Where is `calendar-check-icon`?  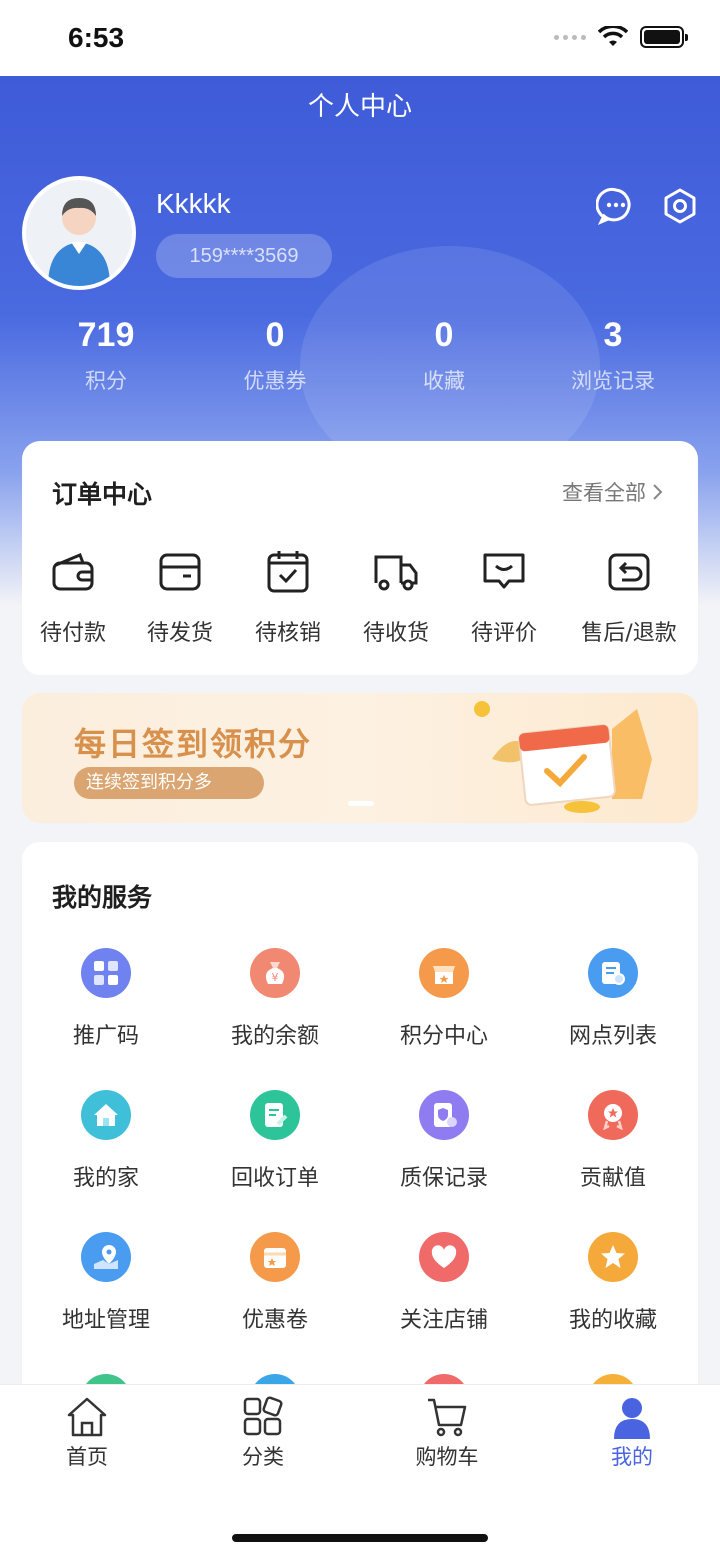 calendar-check-icon is located at coordinates (288, 572).